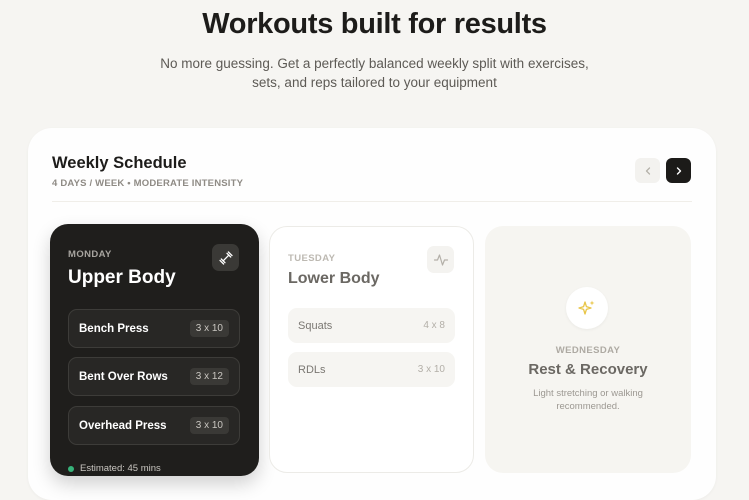 This screenshot has height=500, width=749. What do you see at coordinates (119, 163) in the screenshot?
I see `schedule-title: Weekly Schedule` at bounding box center [119, 163].